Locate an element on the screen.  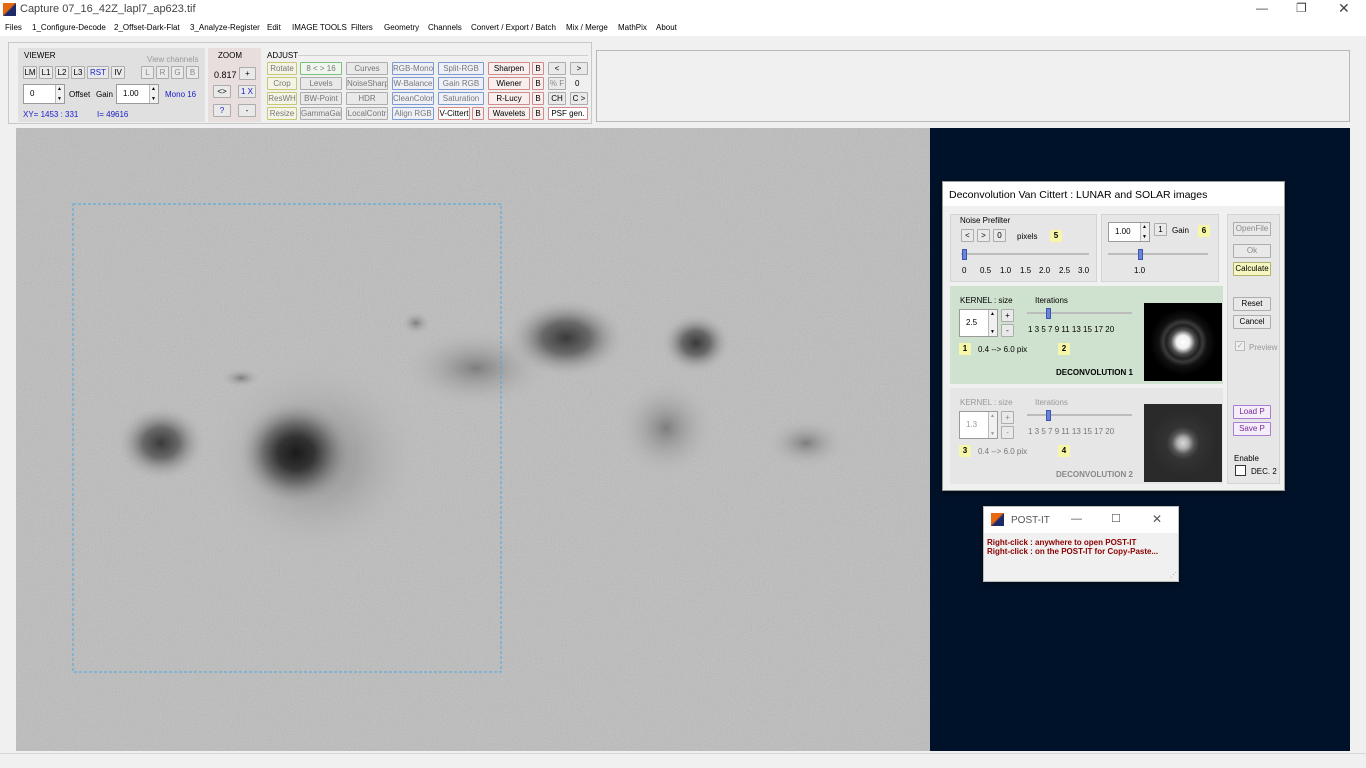
v-cittert-b-button: B is located at coordinates (478, 113).